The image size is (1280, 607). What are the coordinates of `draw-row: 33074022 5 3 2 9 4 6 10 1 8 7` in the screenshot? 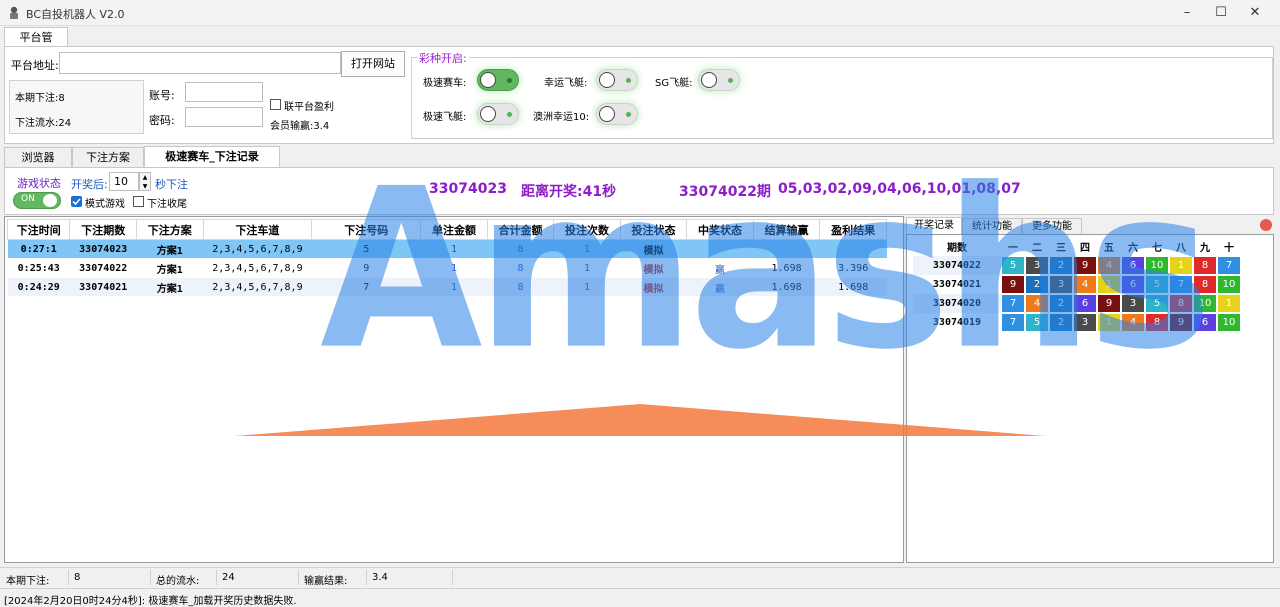 It's located at (1077, 265).